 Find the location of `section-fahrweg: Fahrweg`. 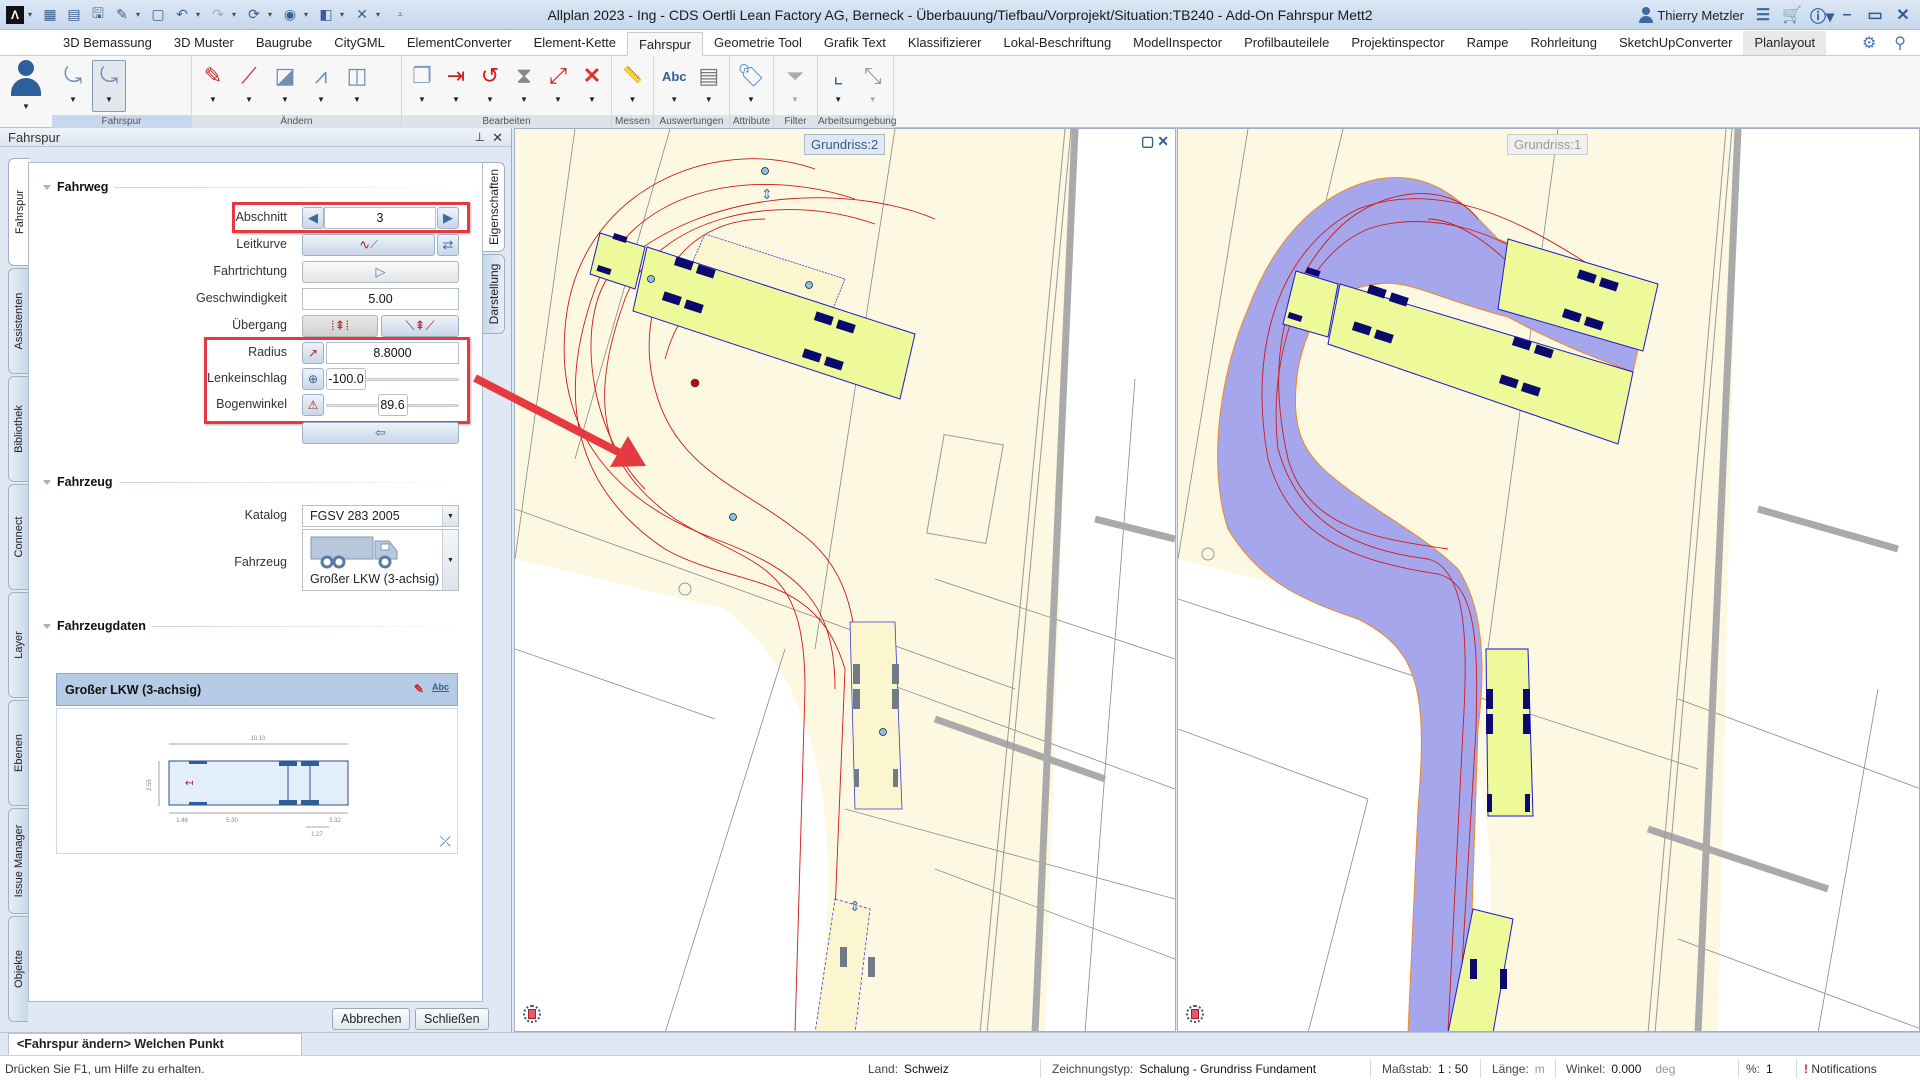

section-fahrweg: Fahrweg is located at coordinates (255, 187).